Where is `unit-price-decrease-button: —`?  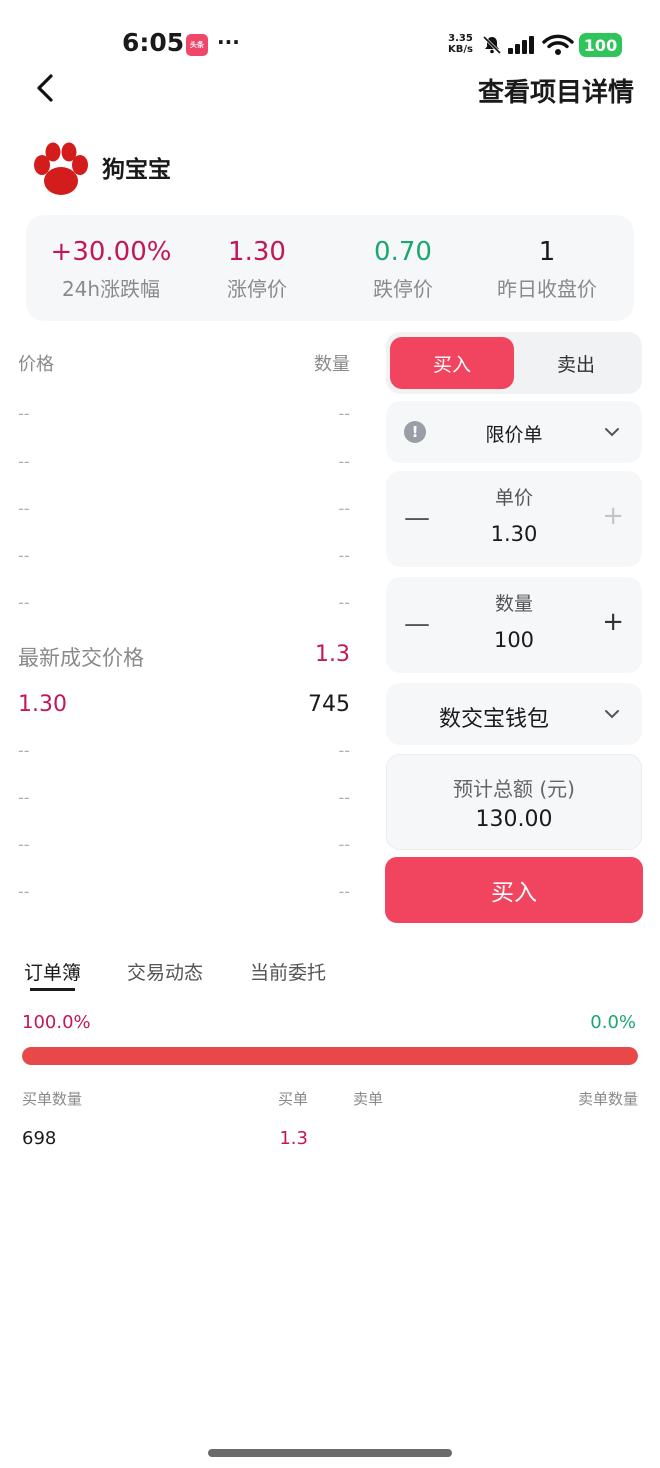
unit-price-decrease-button: — is located at coordinates (417, 518).